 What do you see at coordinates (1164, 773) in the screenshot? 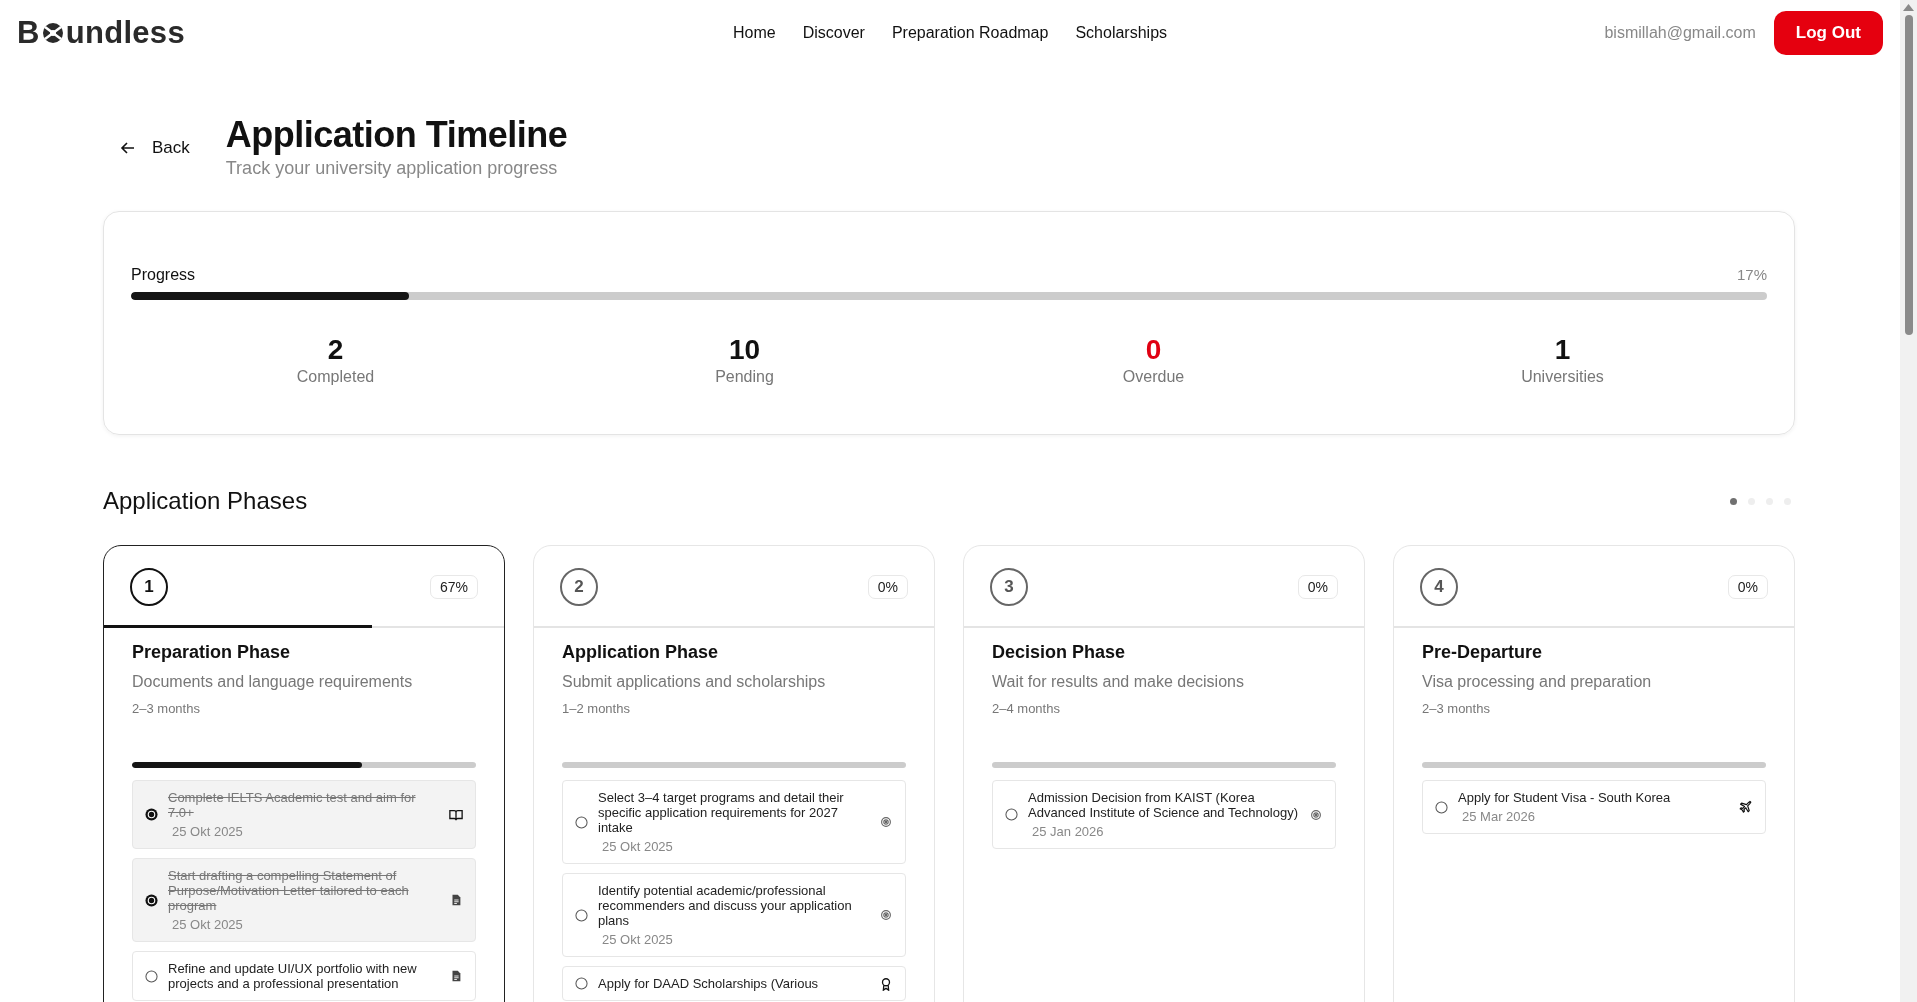
I see `phase-card: 3 0% Decision Phase Wait for results and make decisions 2–4 months Admission Decision from KAIST (Korea Advanced Institute of Science and Technology) 25 Jan 2026` at bounding box center [1164, 773].